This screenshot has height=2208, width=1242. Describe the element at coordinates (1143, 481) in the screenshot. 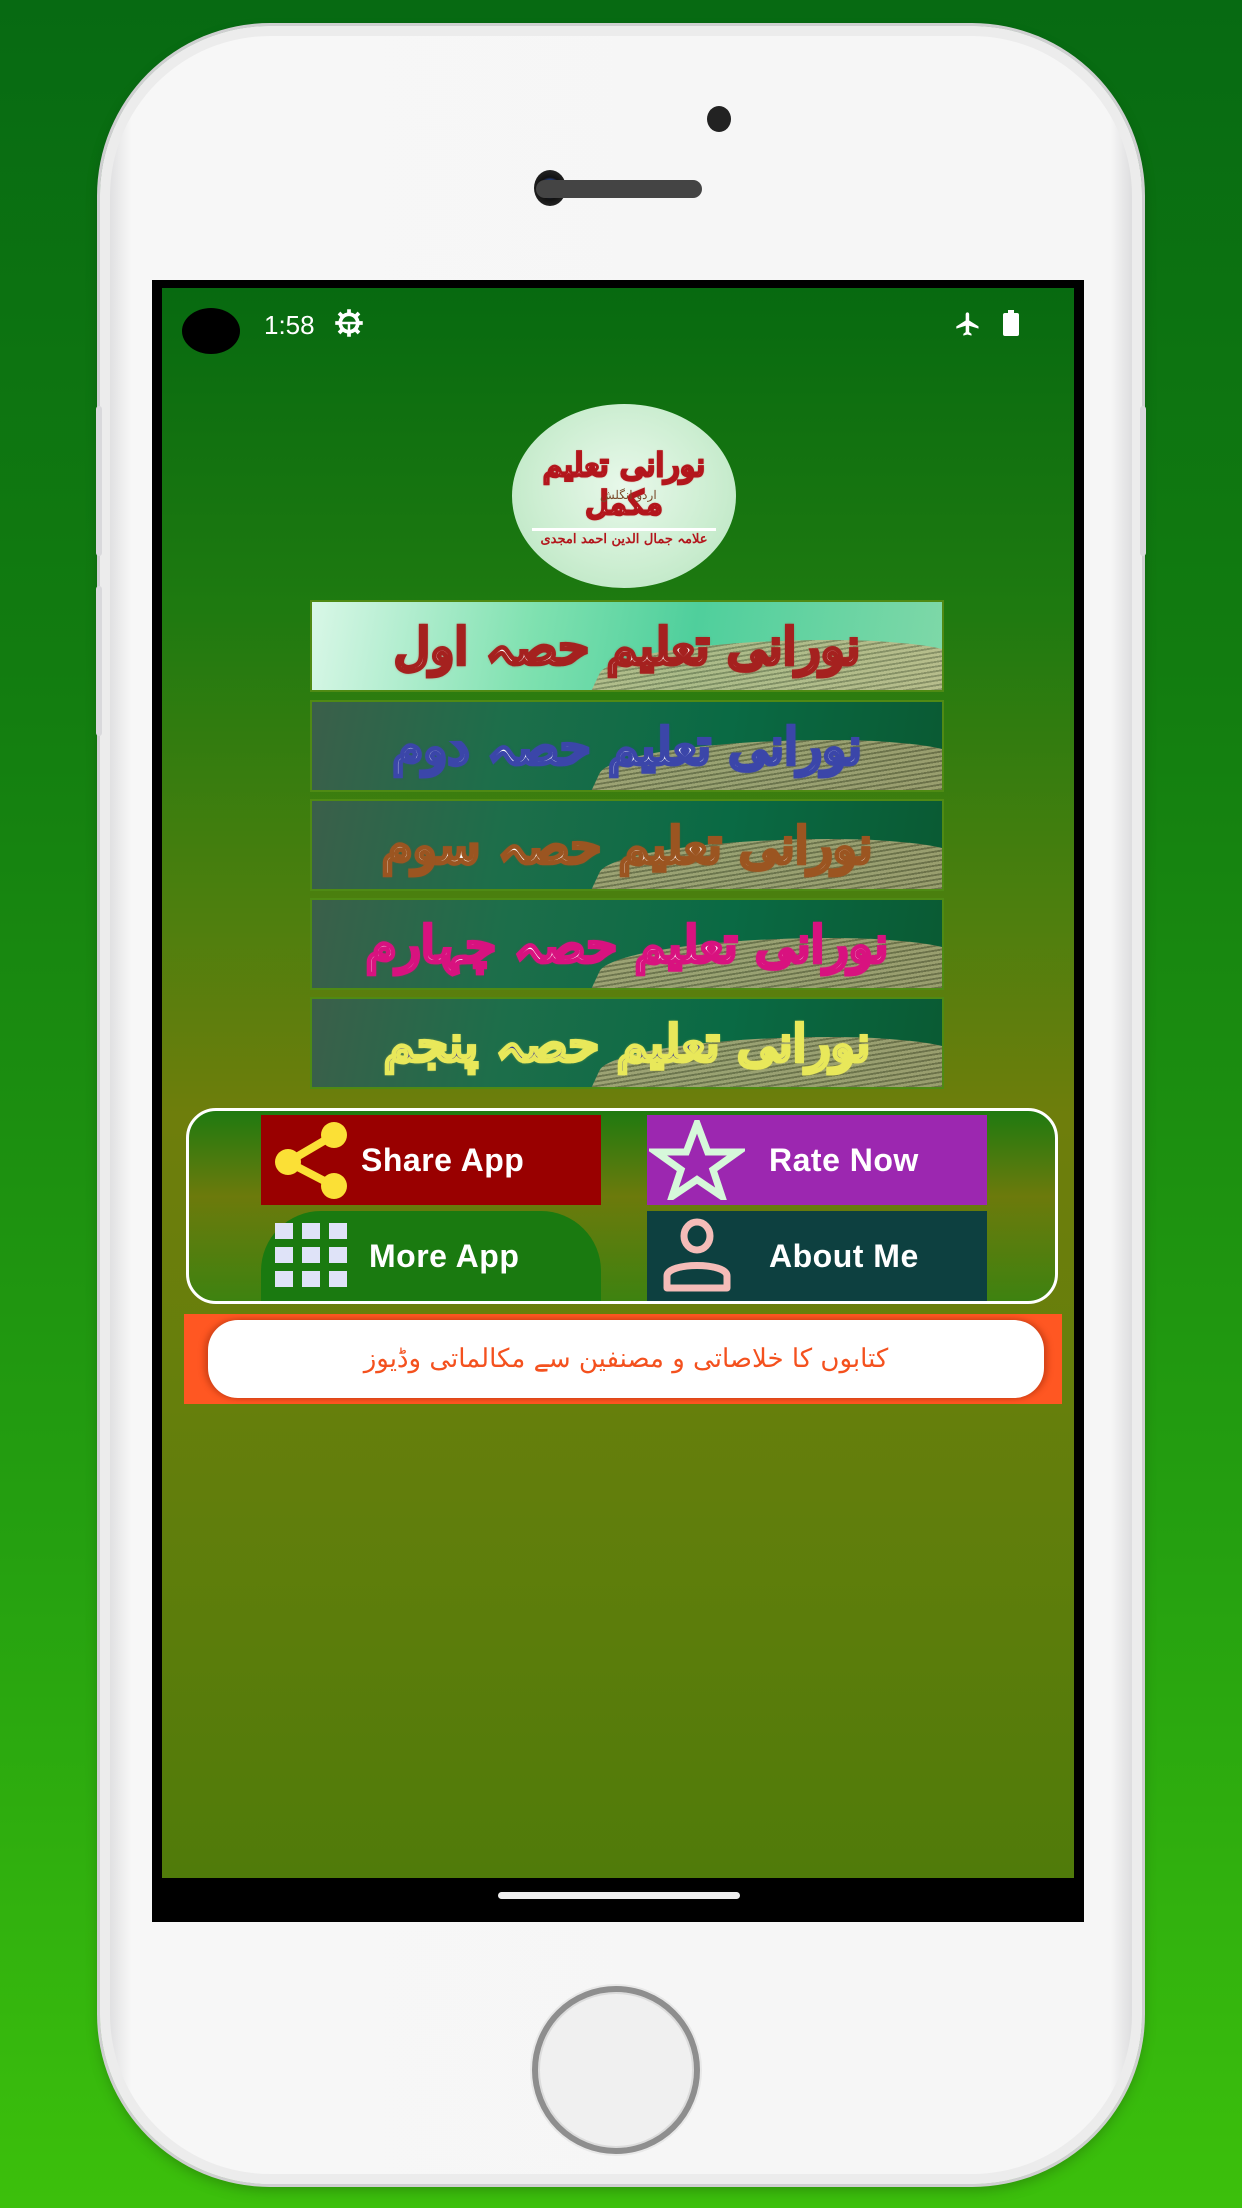

I see `power-button` at that location.